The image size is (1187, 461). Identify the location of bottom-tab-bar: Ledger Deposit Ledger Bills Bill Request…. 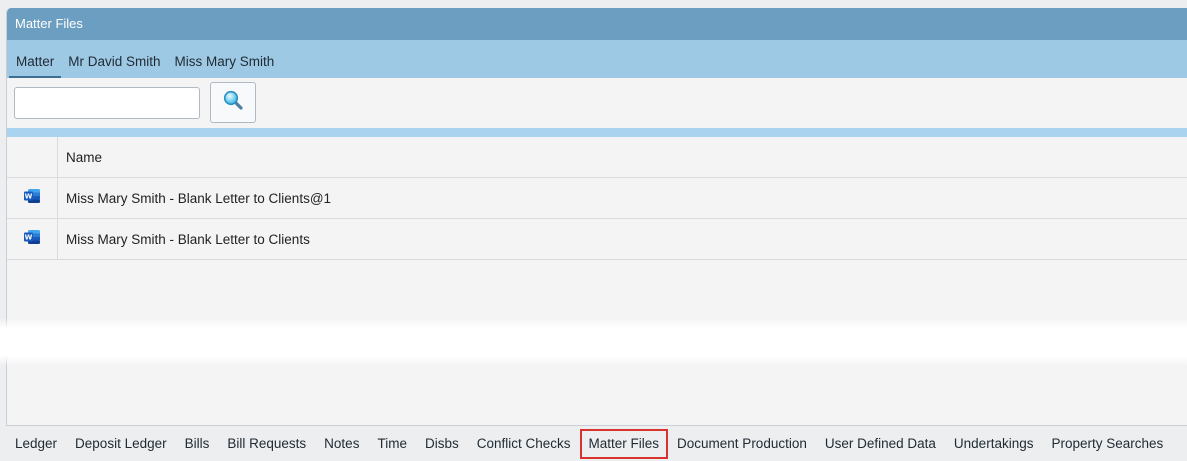
(593, 443).